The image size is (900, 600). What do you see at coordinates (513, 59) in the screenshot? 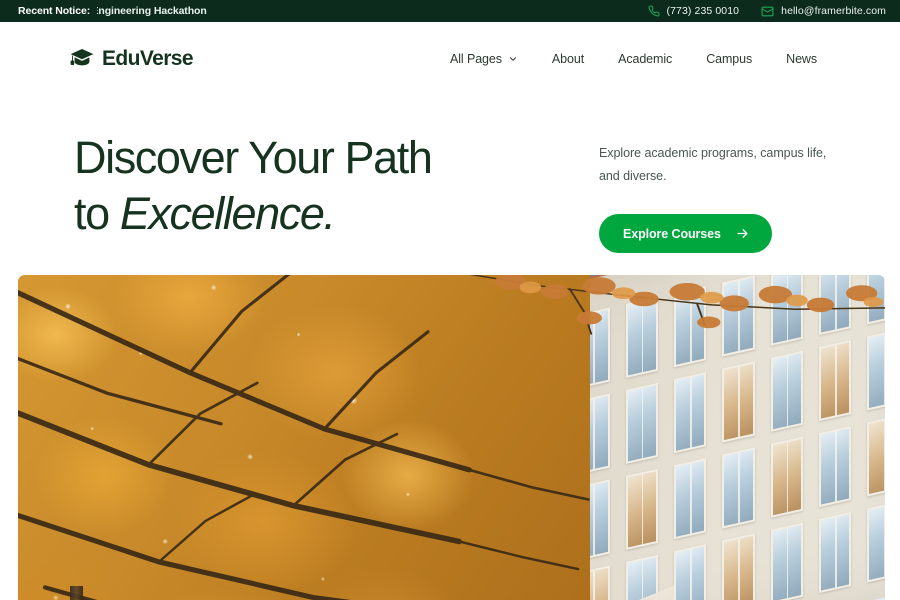
I see `chevron-down-icon` at bounding box center [513, 59].